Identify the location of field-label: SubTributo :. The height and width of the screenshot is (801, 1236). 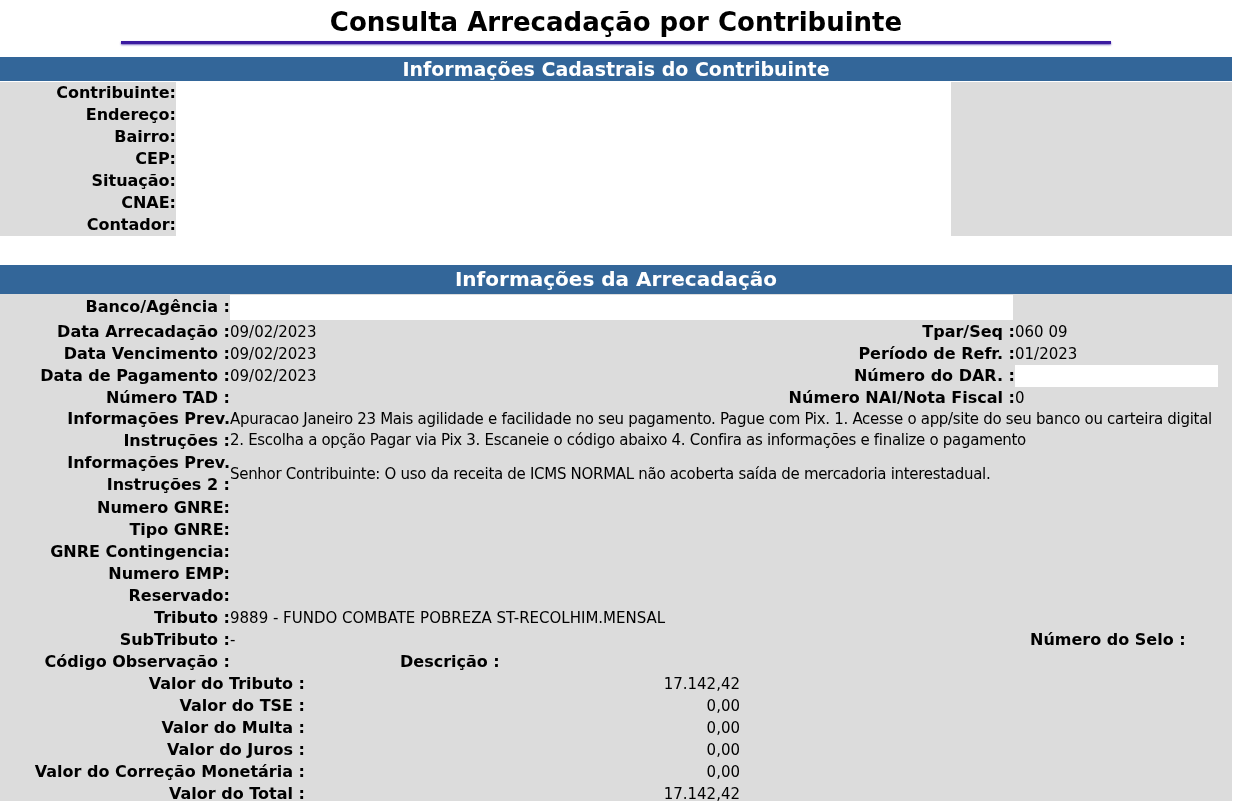
(174, 640).